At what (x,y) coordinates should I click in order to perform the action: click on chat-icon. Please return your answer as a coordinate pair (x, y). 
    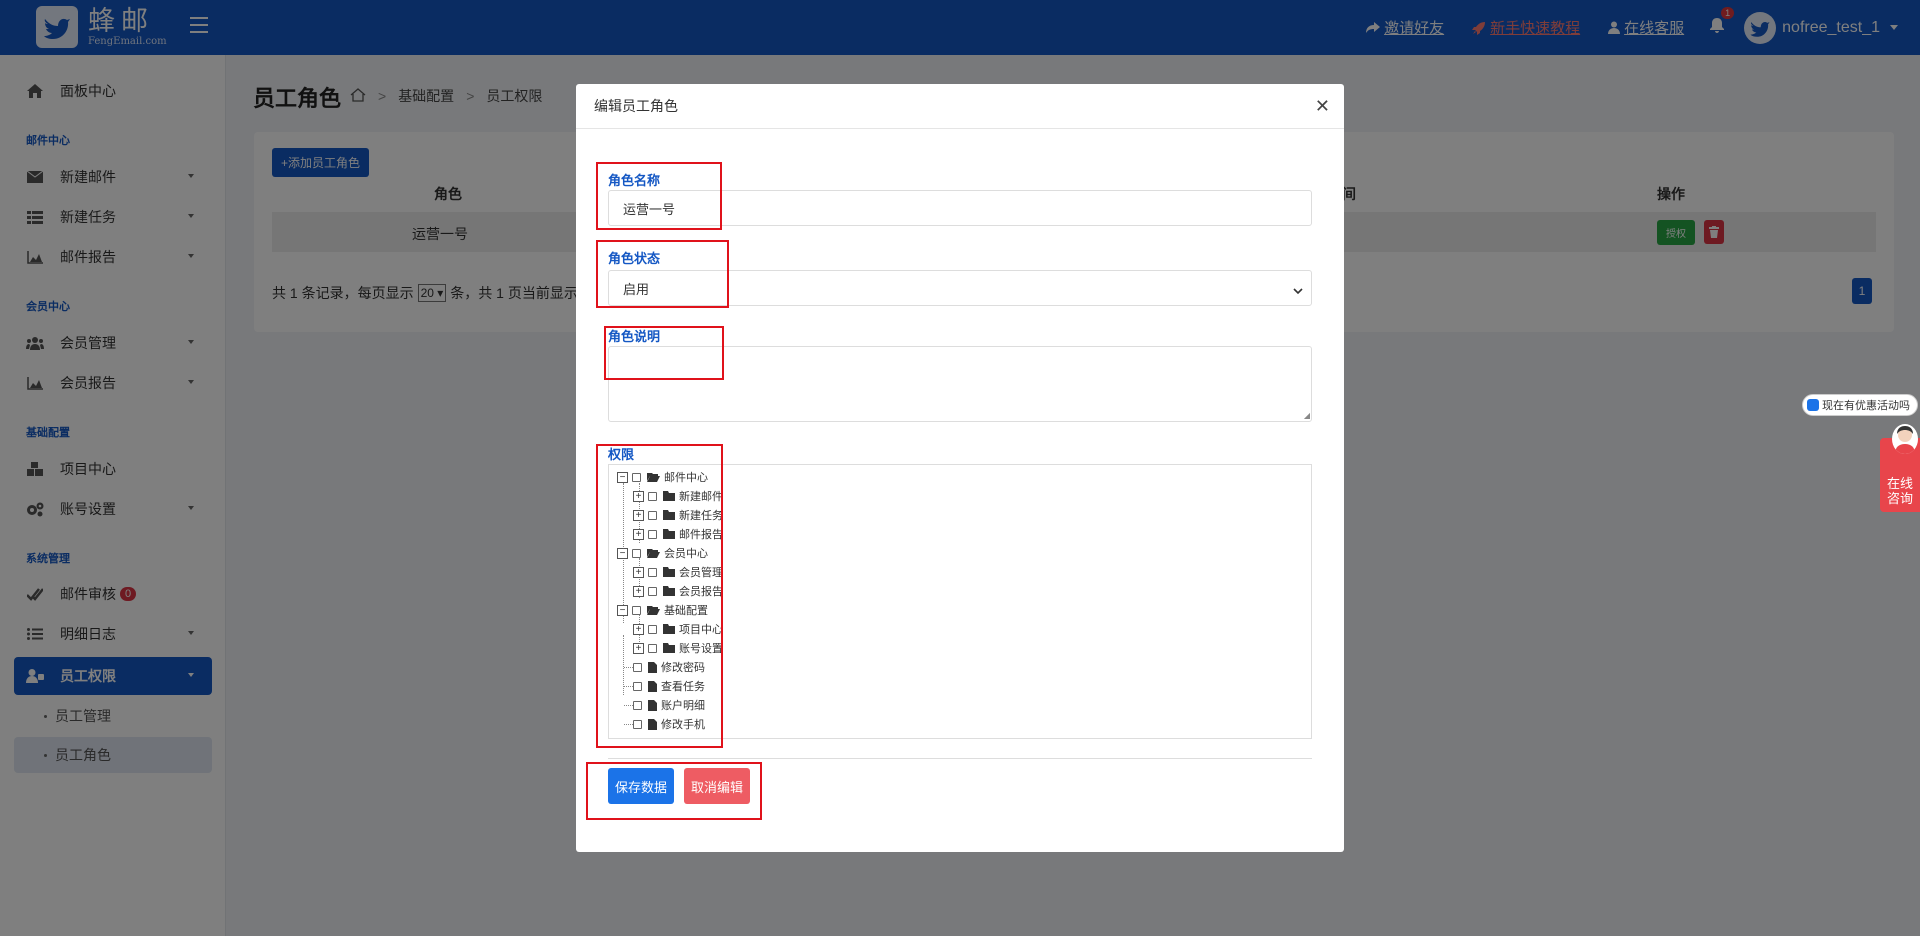
    Looking at the image, I should click on (1813, 405).